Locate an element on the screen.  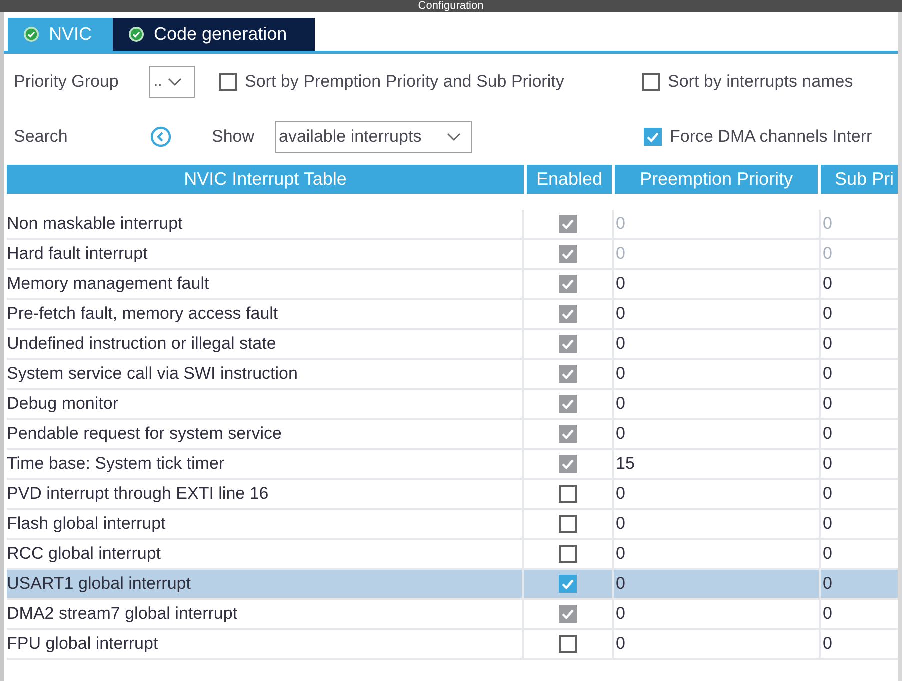
table-row: Flash global interrupt 0 0 is located at coordinates (452, 525).